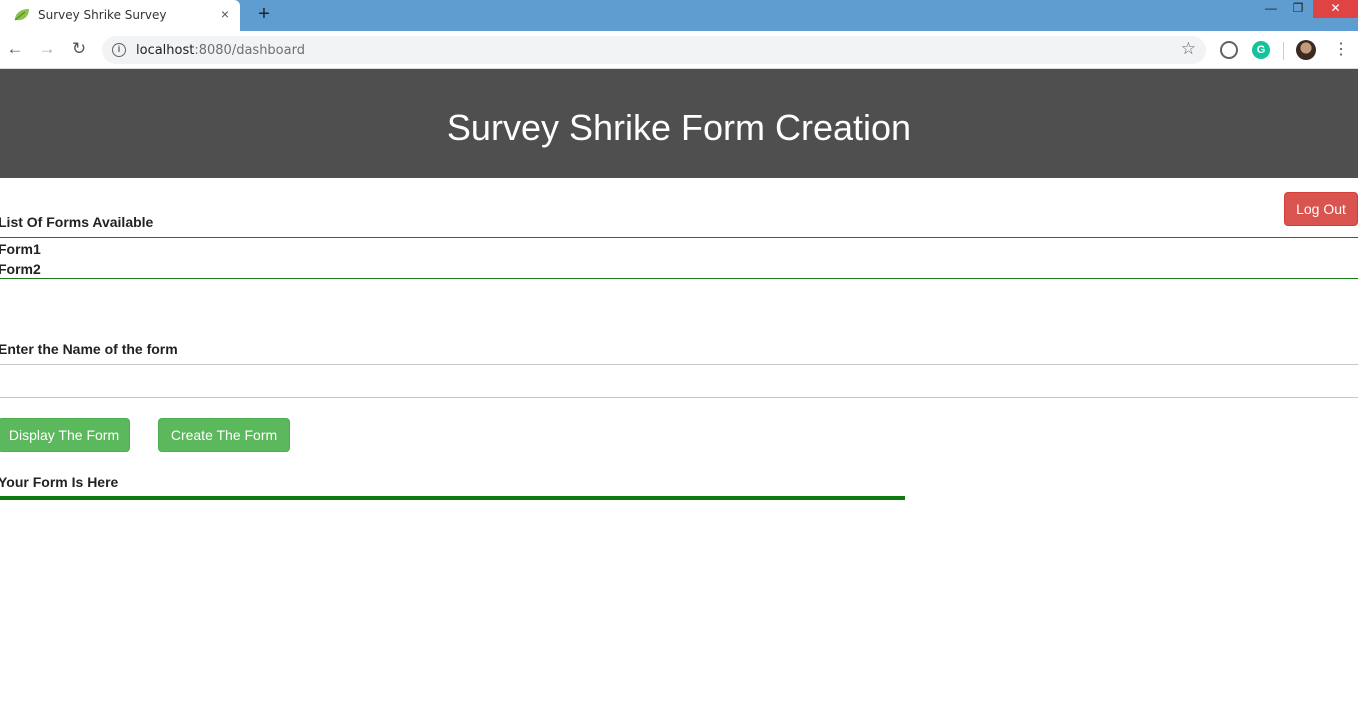 This screenshot has width=1358, height=726. I want to click on restore-icon: ❐, so click(1298, 9).